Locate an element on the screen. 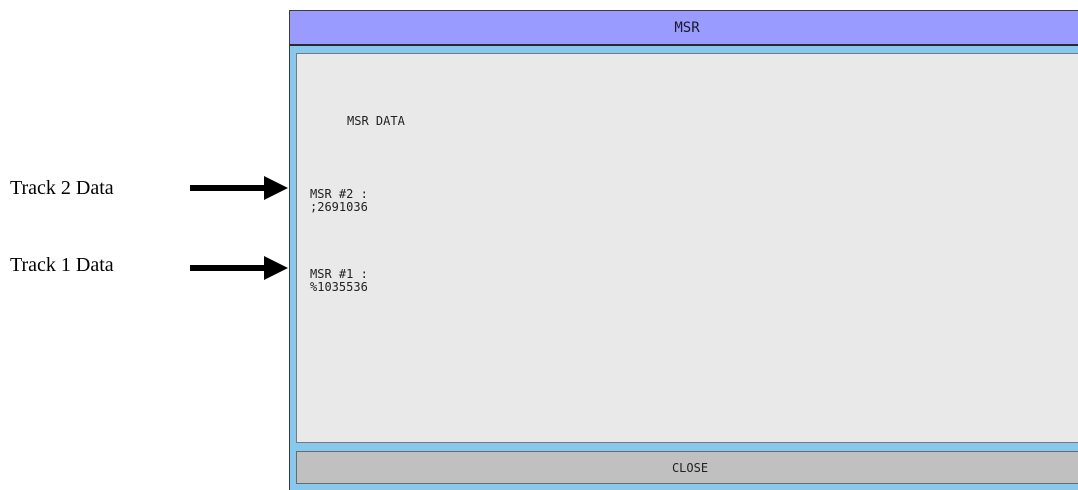  close-button: CLOSE is located at coordinates (687, 467).